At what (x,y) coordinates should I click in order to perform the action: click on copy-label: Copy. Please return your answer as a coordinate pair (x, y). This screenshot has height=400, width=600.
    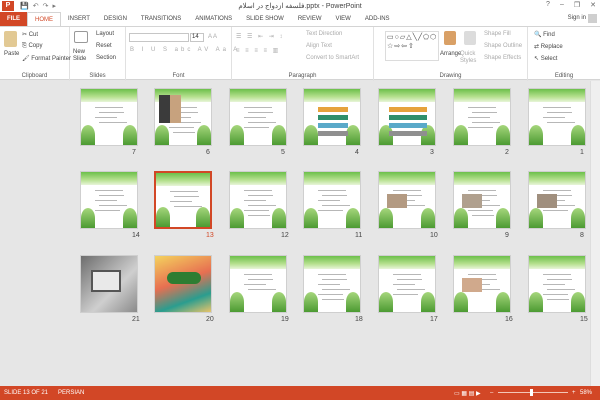
    Looking at the image, I should click on (35, 46).